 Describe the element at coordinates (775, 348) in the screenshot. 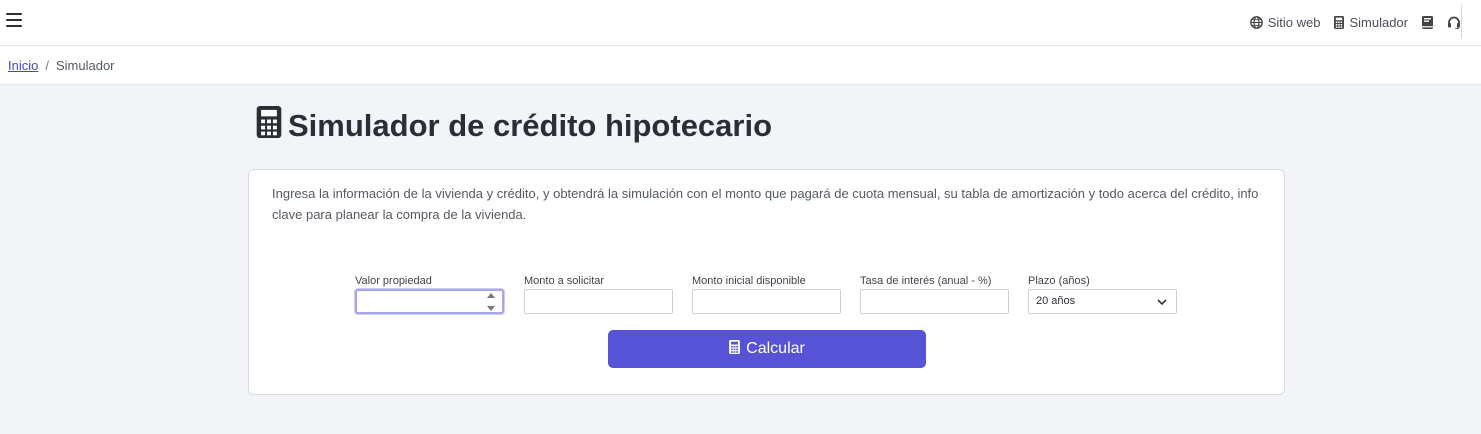

I see `calcular-button-label: Calcular` at that location.